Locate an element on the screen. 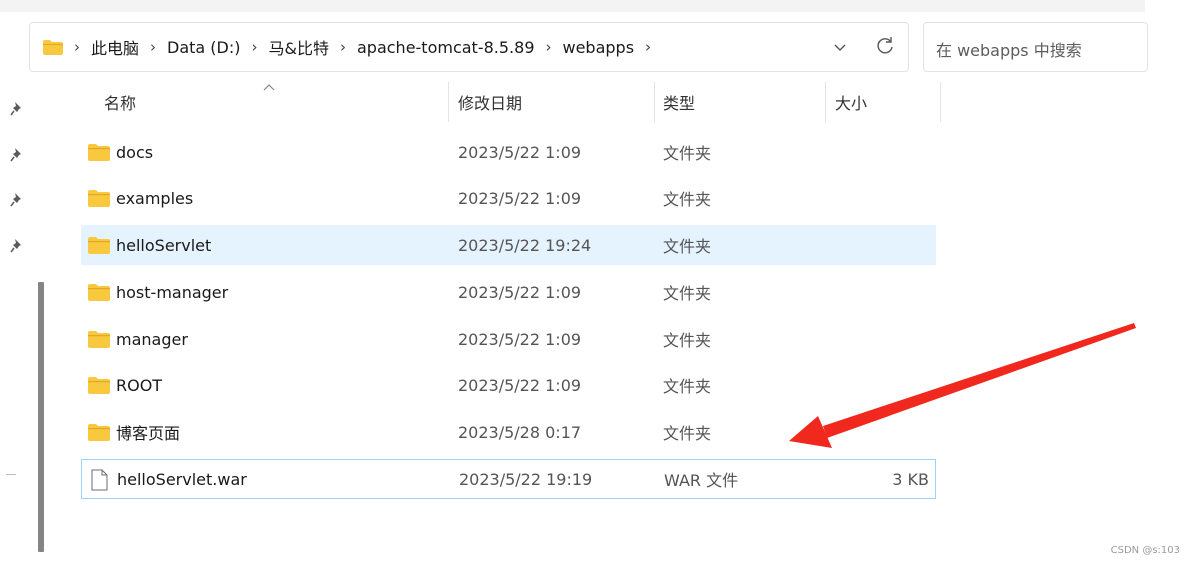 This screenshot has width=1194, height=565. file-row-blog-page: 博客页面 2023/5/28 0:17 文件夹 is located at coordinates (508, 432).